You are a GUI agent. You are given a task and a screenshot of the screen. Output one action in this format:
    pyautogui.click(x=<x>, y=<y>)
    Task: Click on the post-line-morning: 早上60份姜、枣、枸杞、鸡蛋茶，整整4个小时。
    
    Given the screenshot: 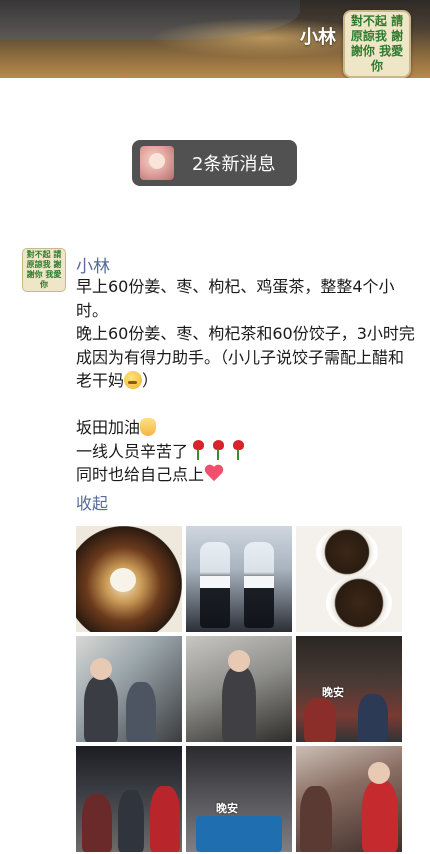 What is the action you would take?
    pyautogui.click(x=235, y=298)
    